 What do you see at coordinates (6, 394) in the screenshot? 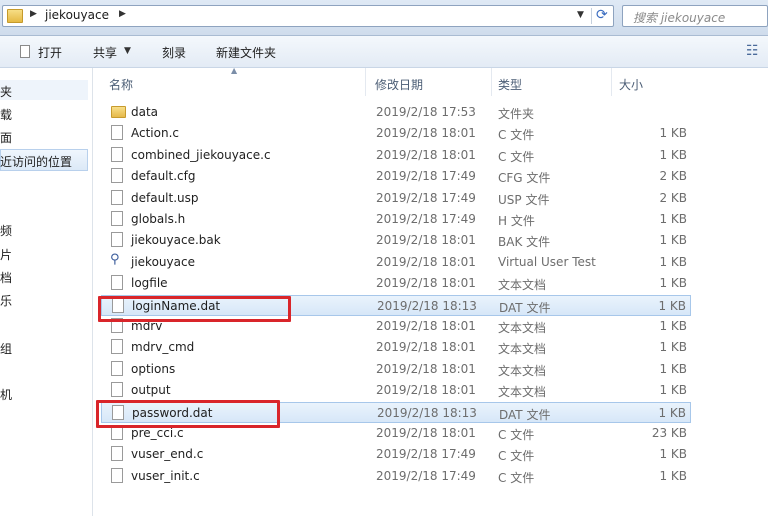
I see `nav-item-computer: 机` at bounding box center [6, 394].